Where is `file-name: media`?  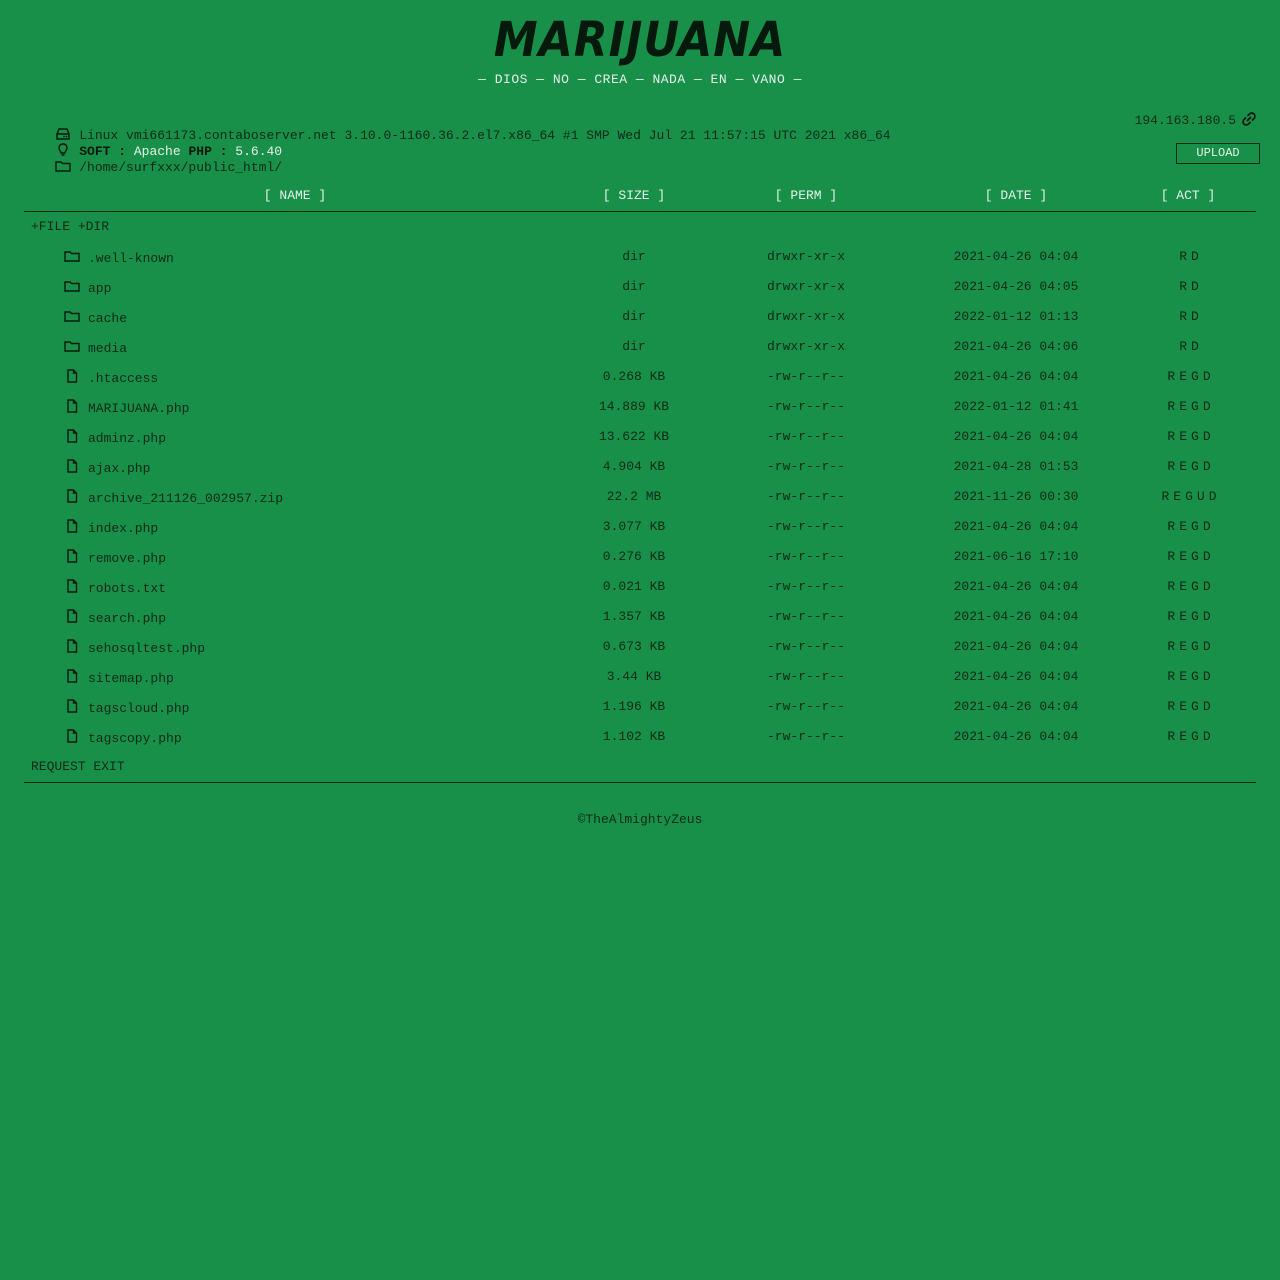 file-name: media is located at coordinates (107, 348).